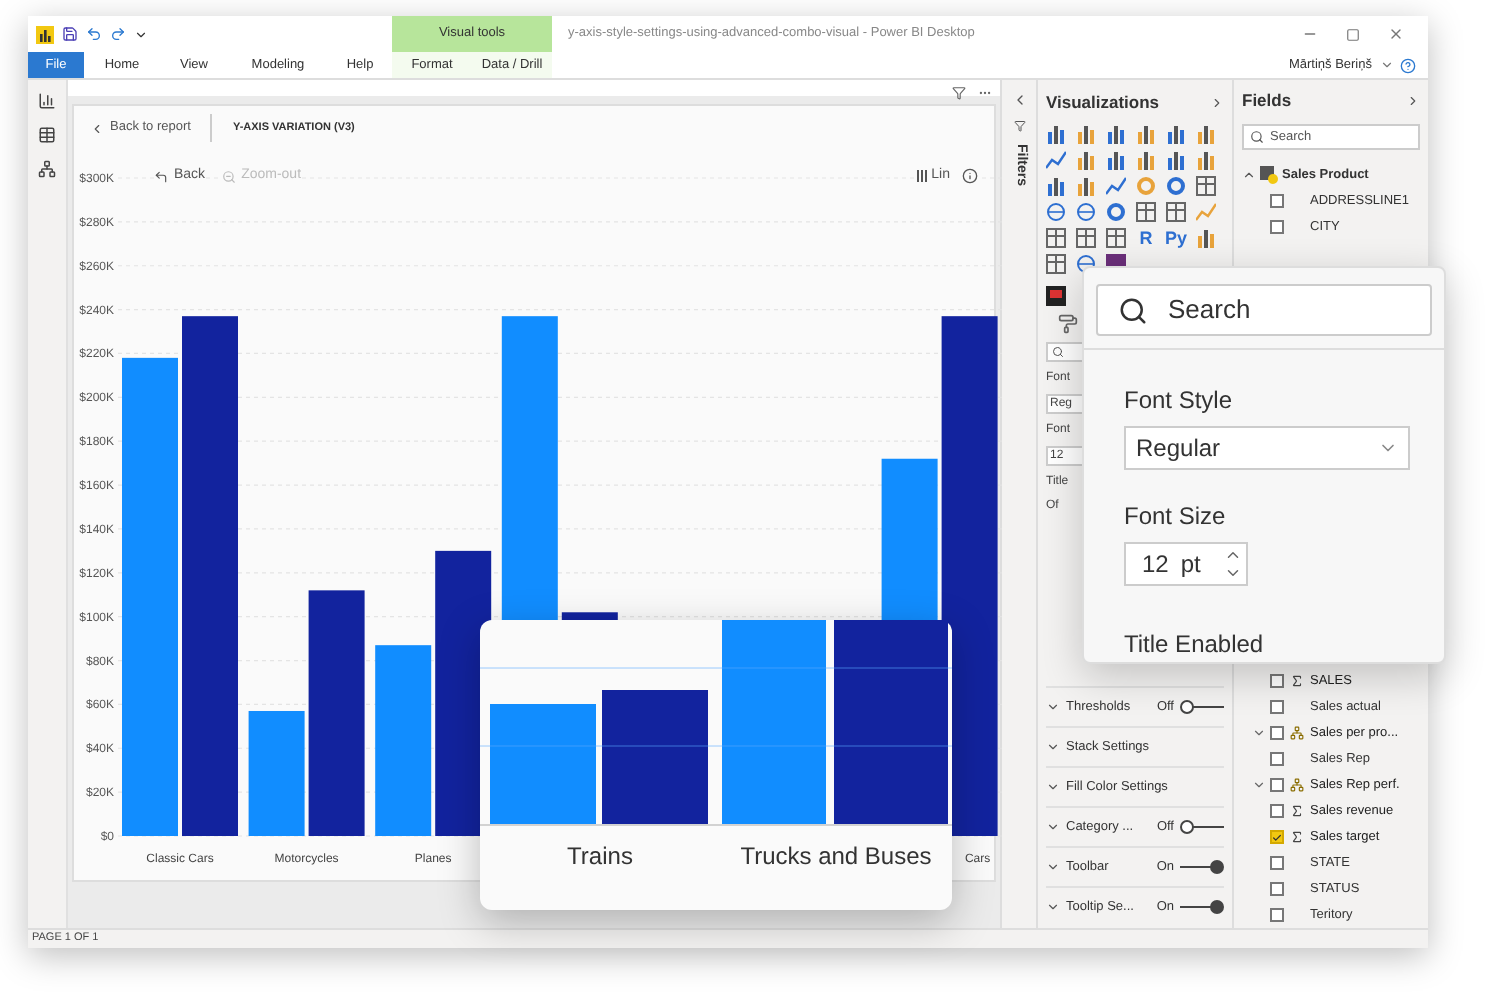 The image size is (1500, 1000). I want to click on pane-title: Fields, so click(1267, 101).